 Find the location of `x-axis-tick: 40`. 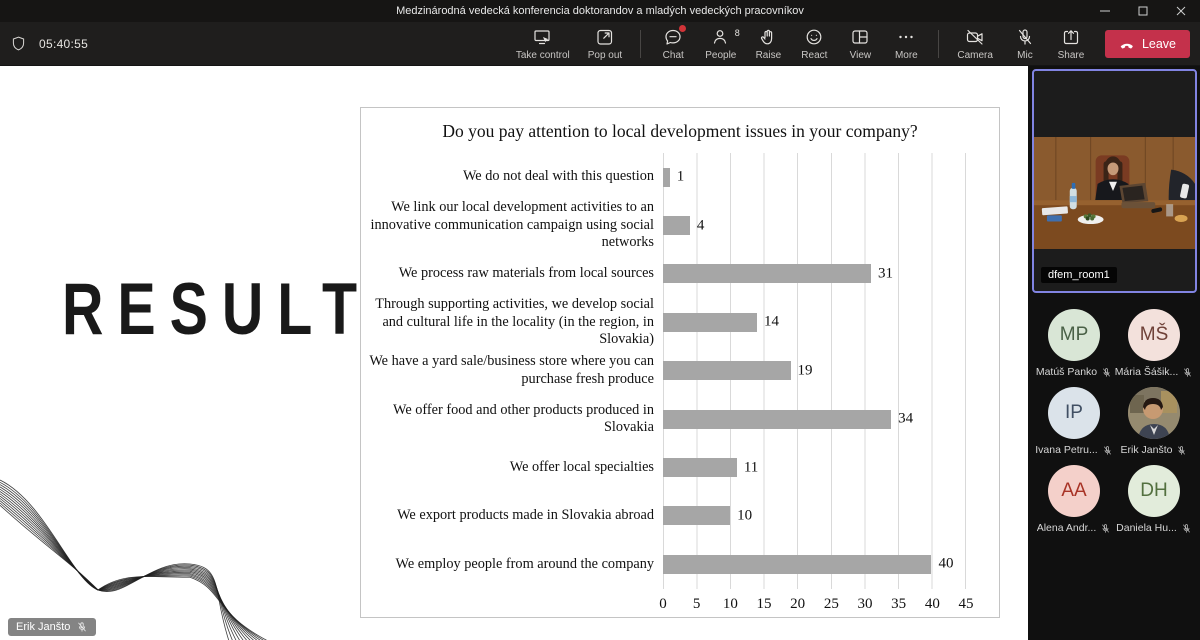

x-axis-tick: 40 is located at coordinates (932, 604).